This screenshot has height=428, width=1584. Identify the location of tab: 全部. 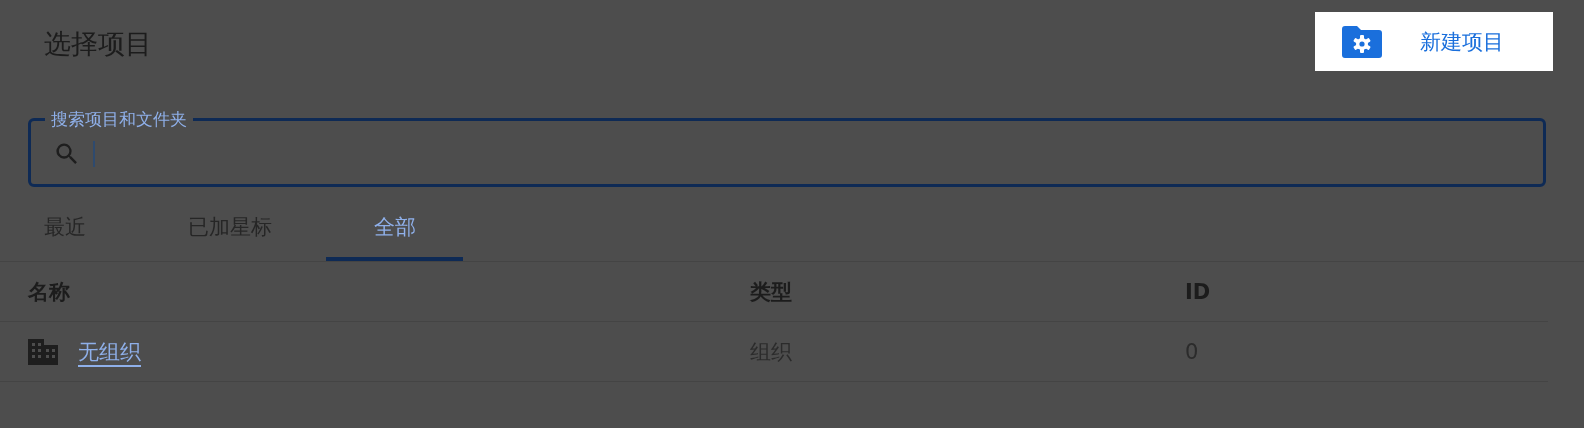
(394, 232).